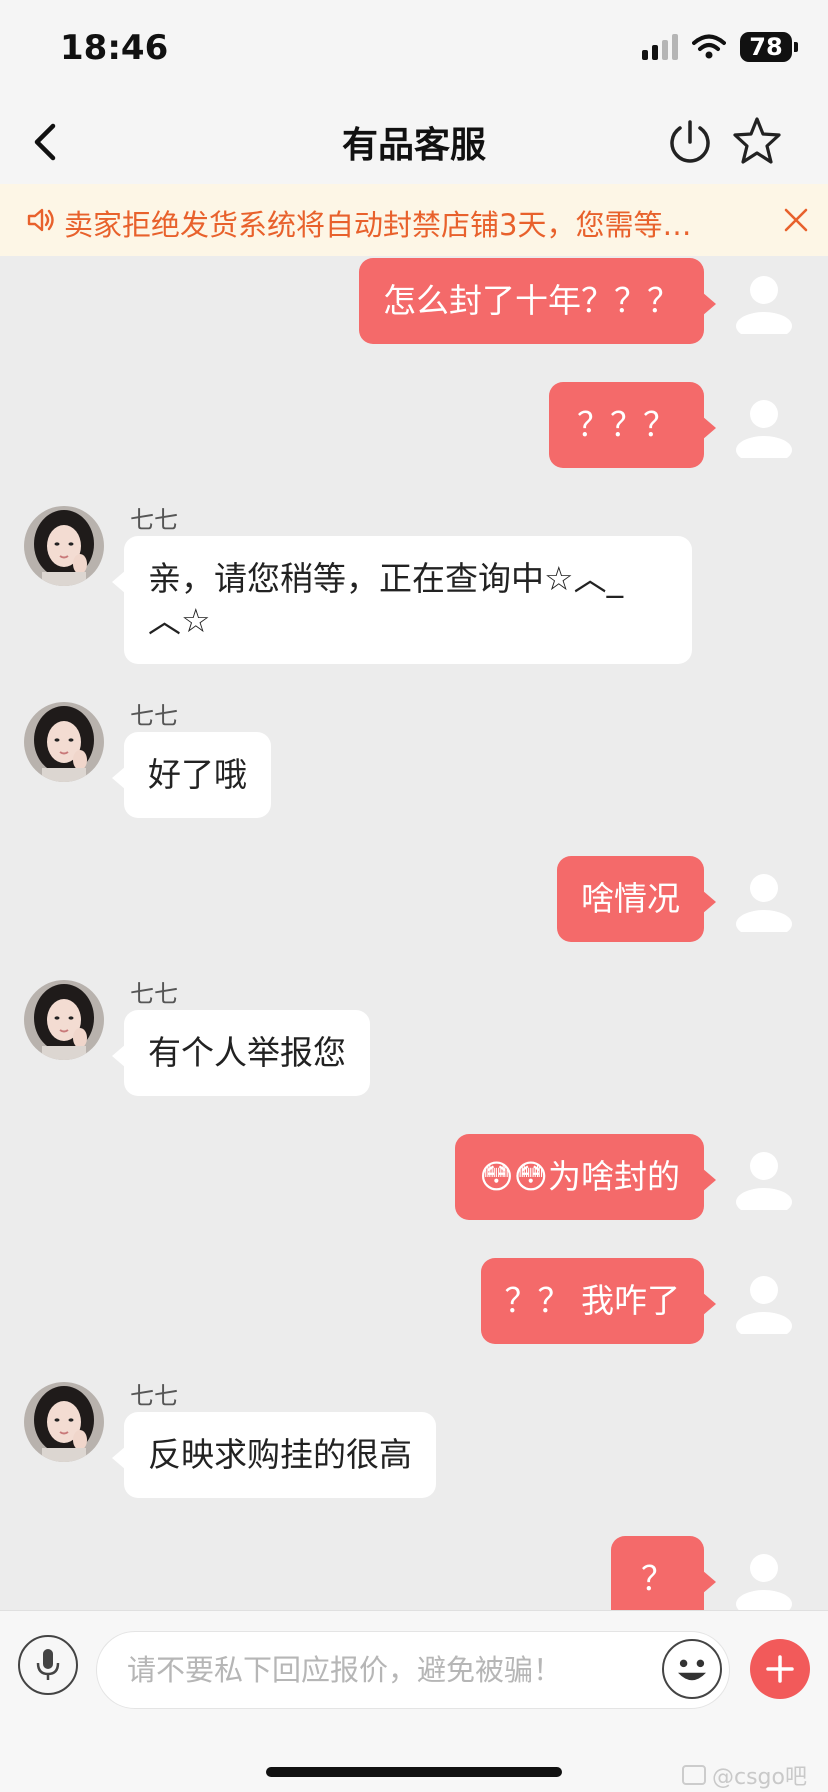 This screenshot has width=828, height=1792. What do you see at coordinates (414, 50) in the screenshot?
I see `status-bar: 18:46 78` at bounding box center [414, 50].